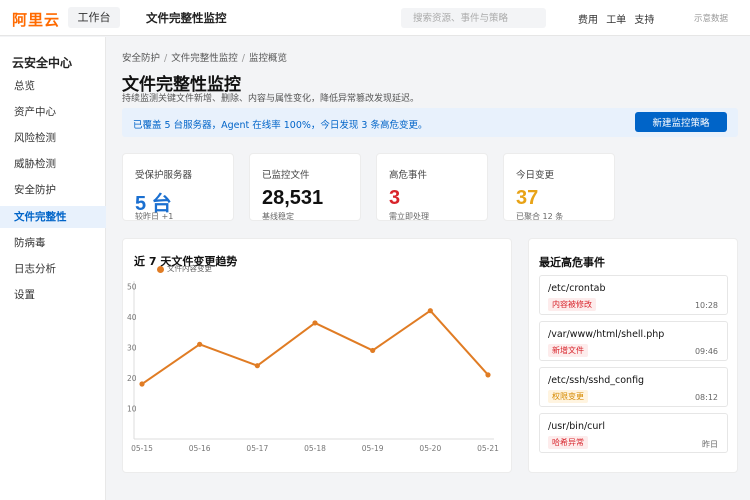 Image resolution: width=750 pixels, height=500 pixels. What do you see at coordinates (577, 288) in the screenshot?
I see `event-path: /etc/crontab` at bounding box center [577, 288].